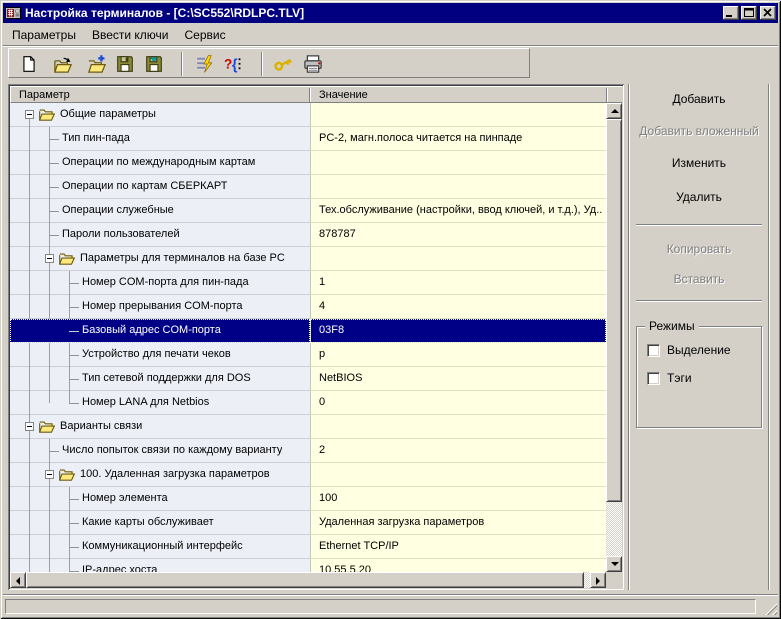 This screenshot has height=619, width=781. What do you see at coordinates (614, 564) in the screenshot?
I see `scroll-down-button` at bounding box center [614, 564].